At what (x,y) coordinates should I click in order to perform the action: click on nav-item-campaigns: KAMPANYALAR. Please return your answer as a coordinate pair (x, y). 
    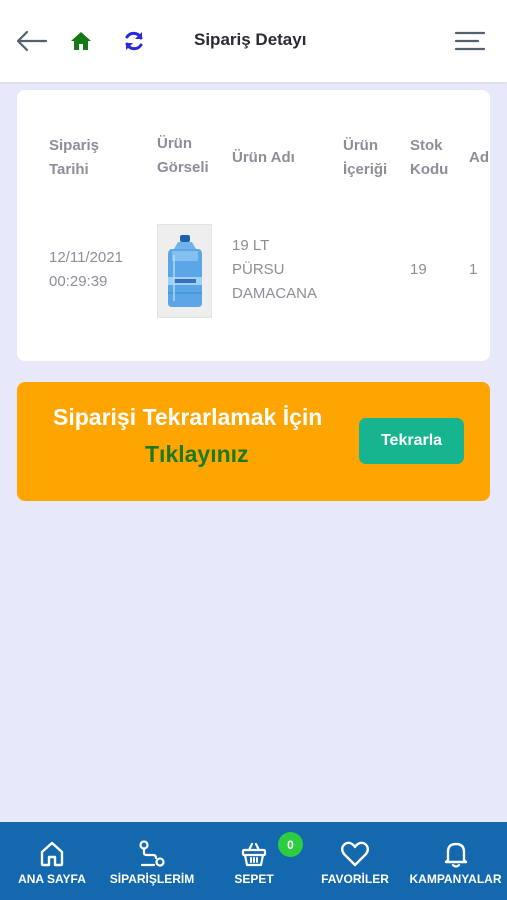
    Looking at the image, I should click on (455, 861).